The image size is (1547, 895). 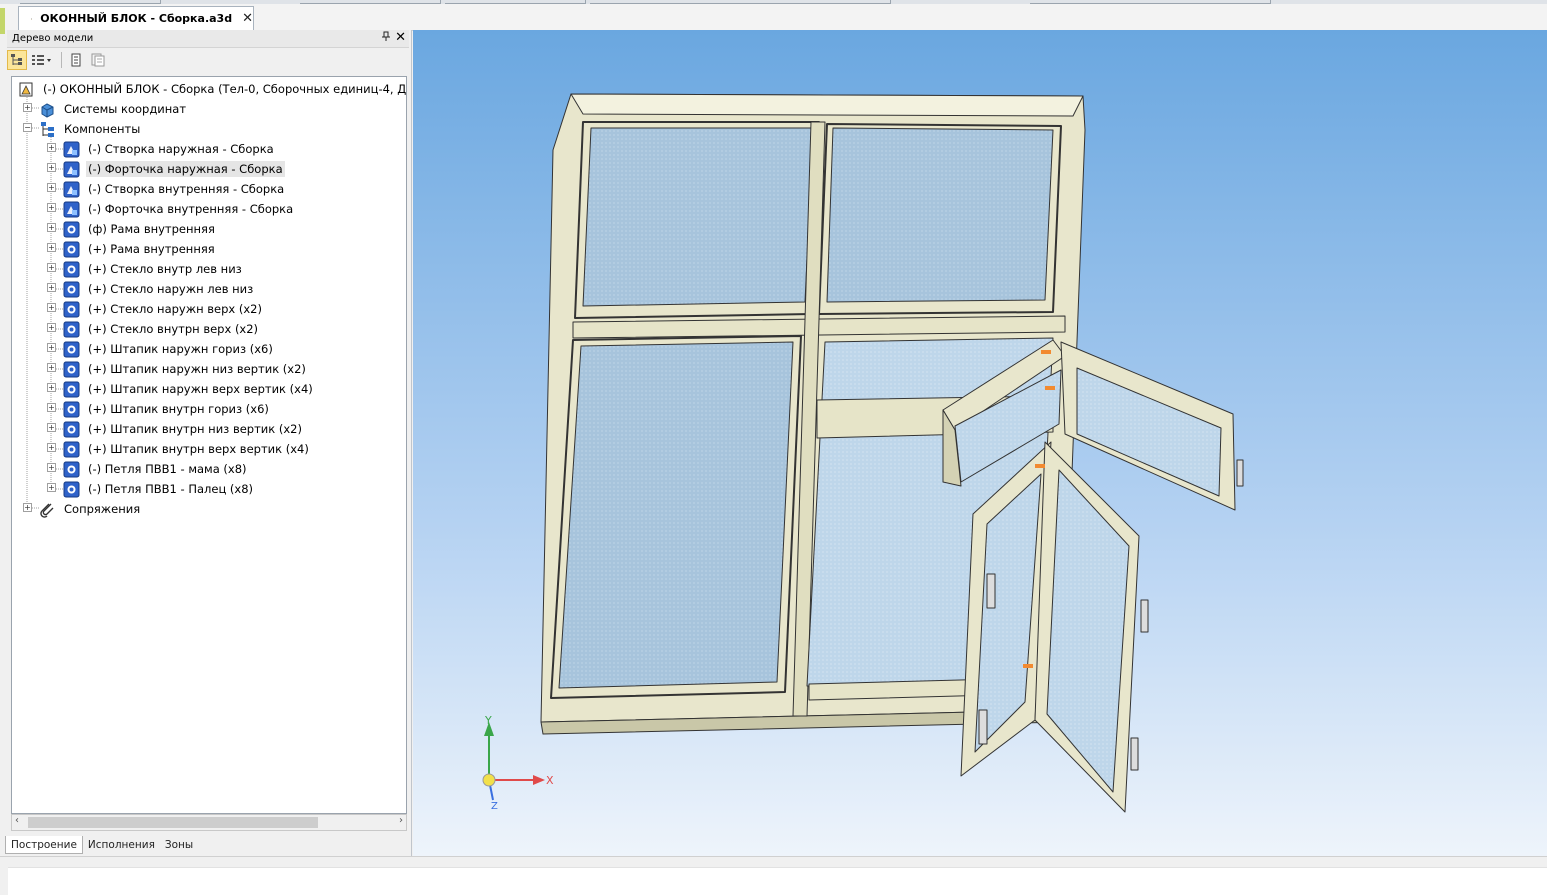 I want to click on properties-button, so click(x=76, y=60).